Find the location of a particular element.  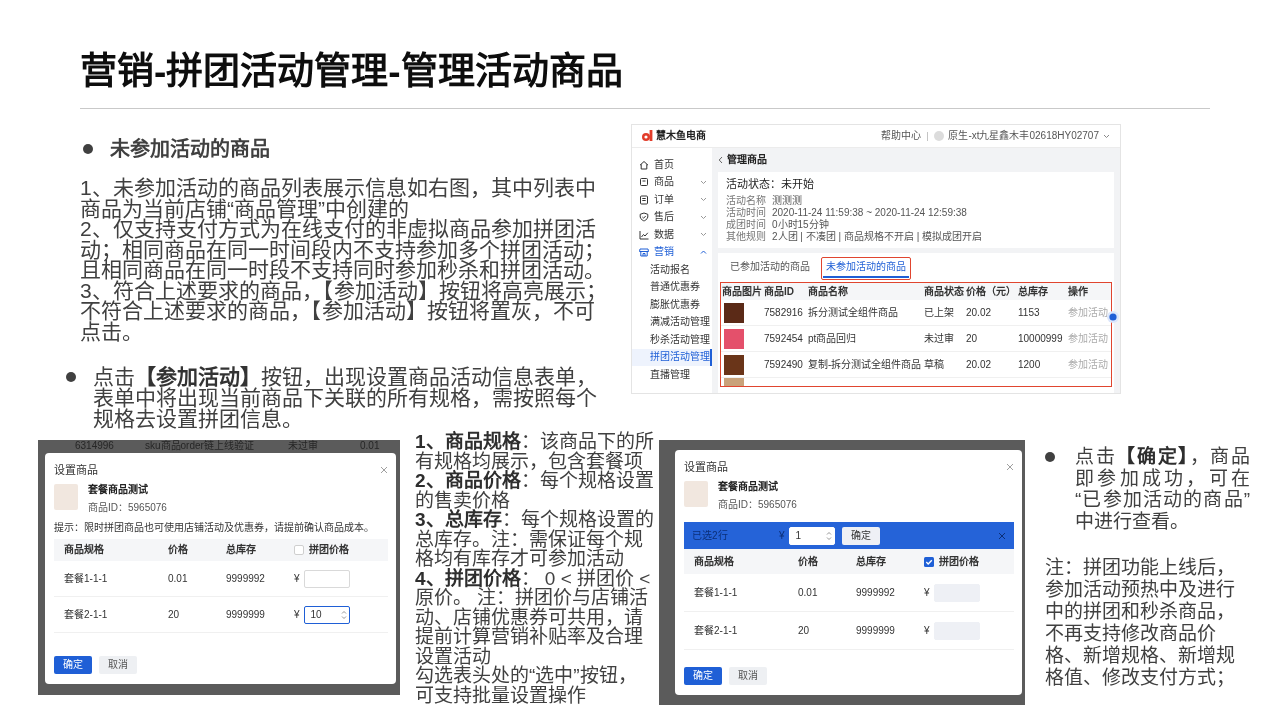

tab: 已参加活动的商品 is located at coordinates (769, 268).